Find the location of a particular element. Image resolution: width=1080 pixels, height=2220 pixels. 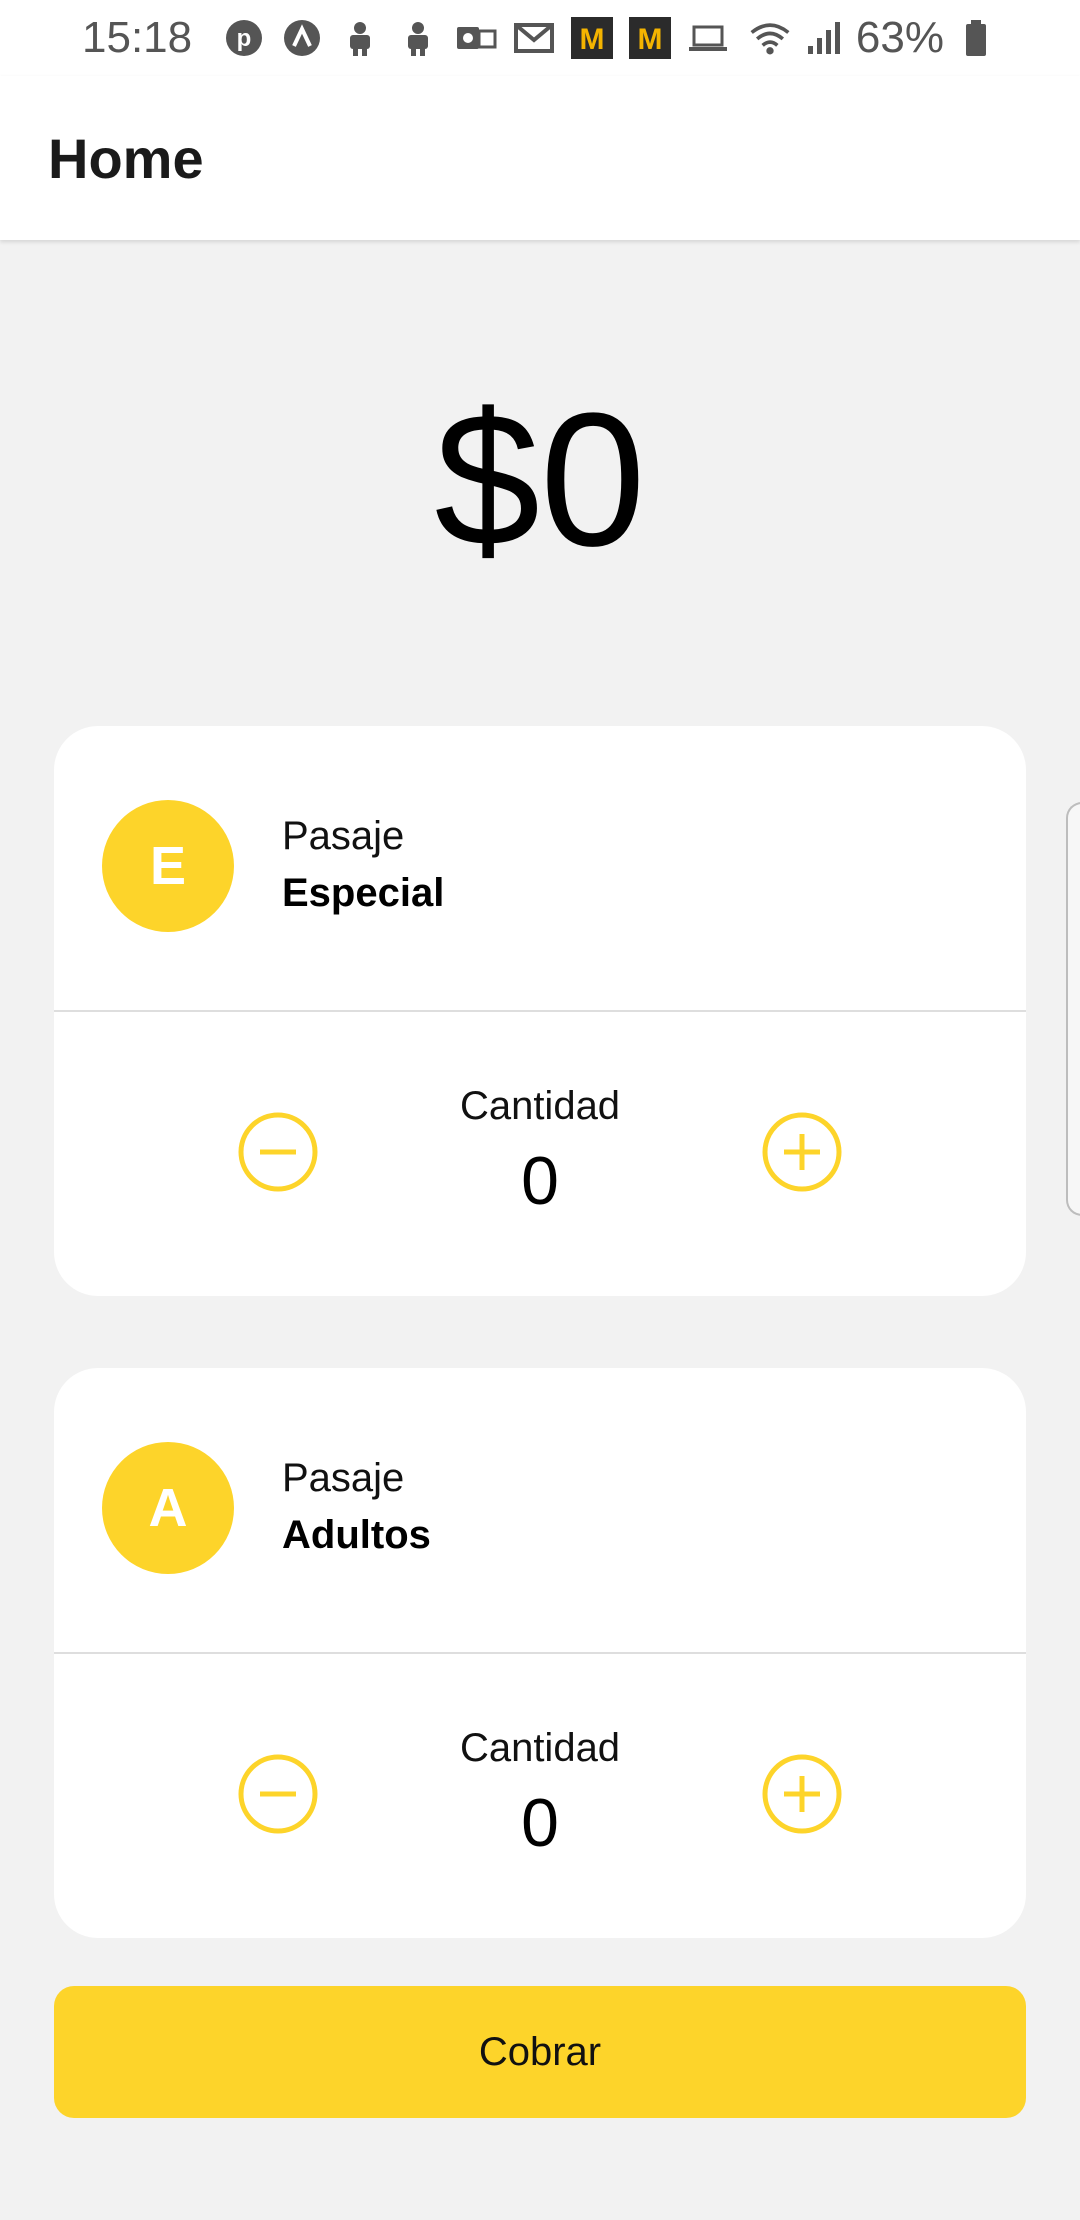

ticket-type: Adultos is located at coordinates (356, 1535).